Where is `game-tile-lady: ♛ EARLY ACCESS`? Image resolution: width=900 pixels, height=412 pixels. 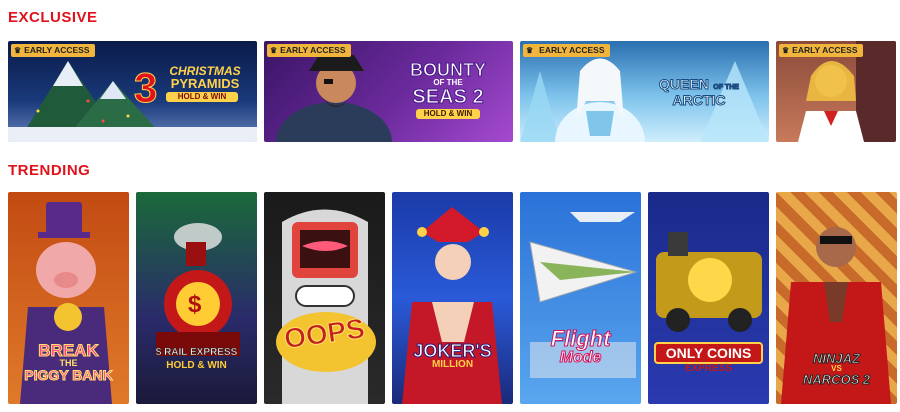
game-tile-lady: ♛ EARLY ACCESS is located at coordinates (836, 91).